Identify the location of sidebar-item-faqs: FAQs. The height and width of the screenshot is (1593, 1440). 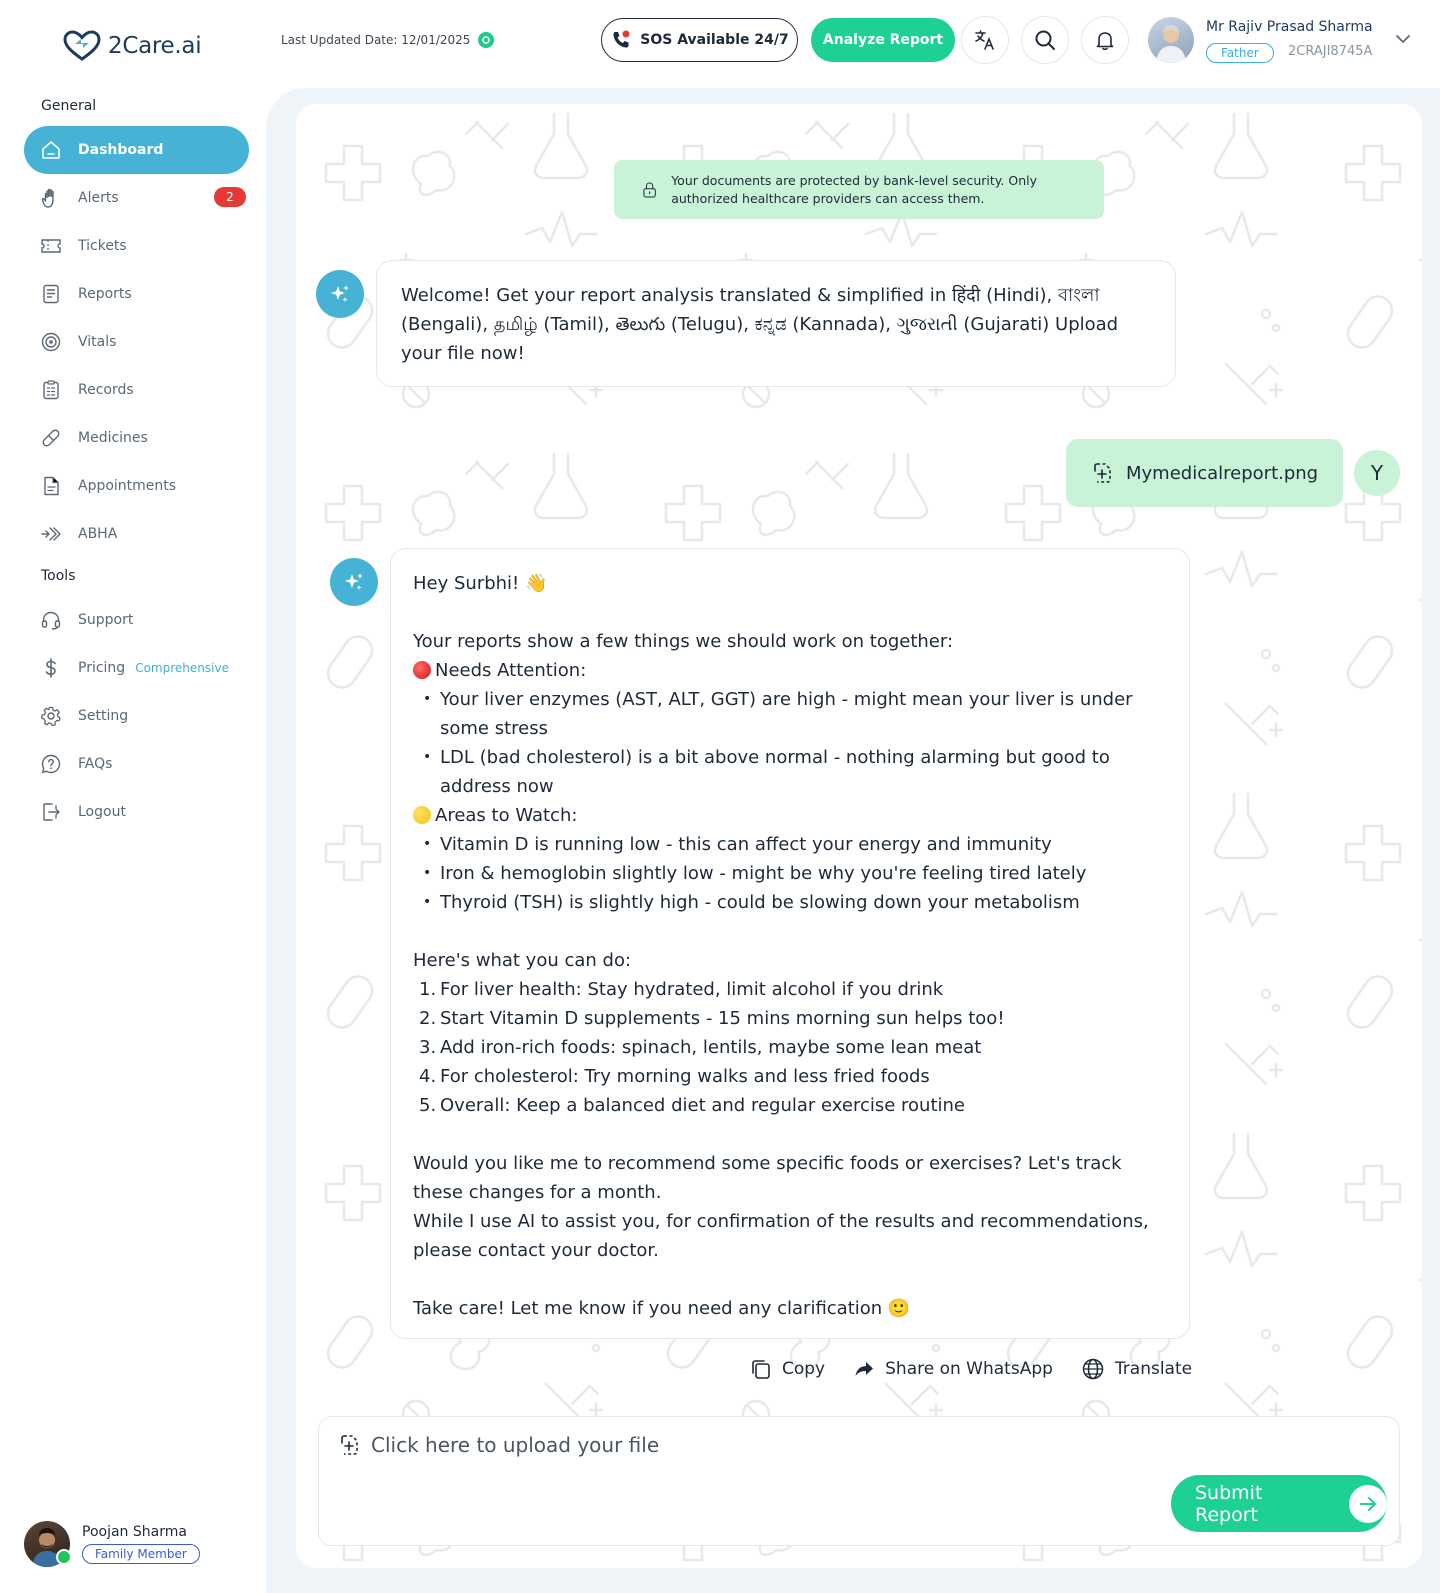
(136, 764).